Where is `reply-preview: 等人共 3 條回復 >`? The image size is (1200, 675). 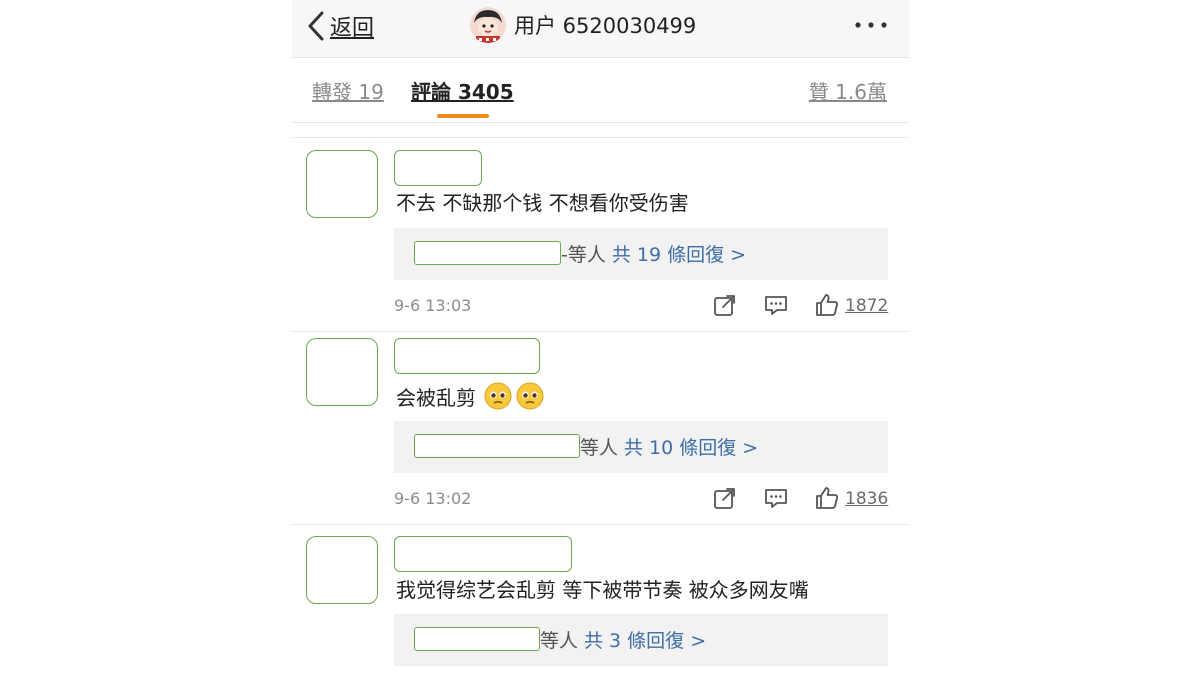
reply-preview: 等人共 3 條回復 > is located at coordinates (641, 640).